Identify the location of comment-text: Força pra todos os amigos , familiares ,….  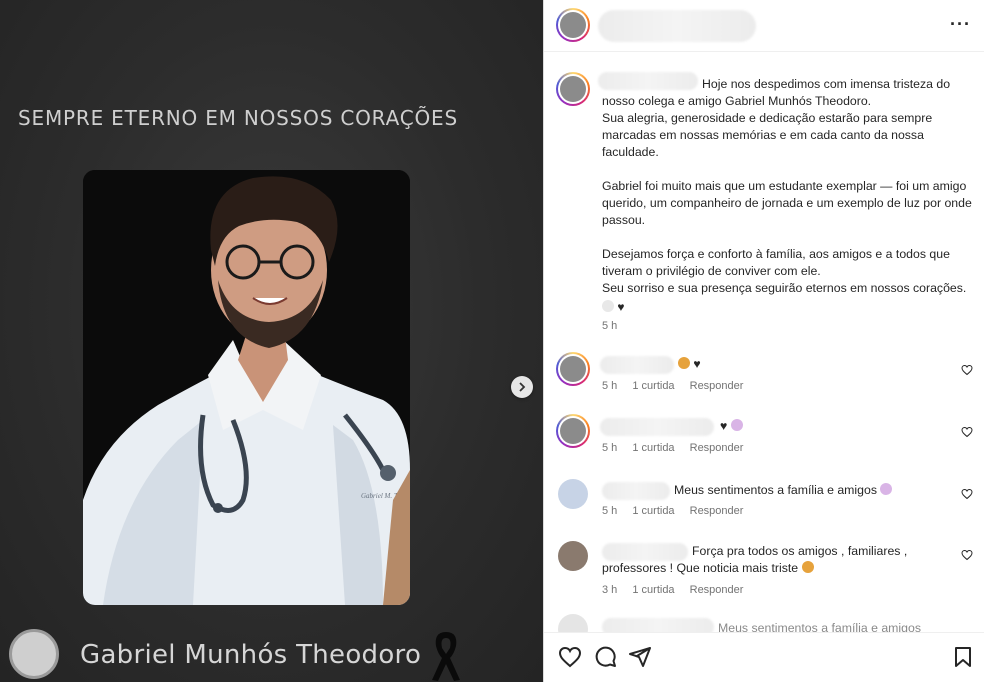
(772, 560).